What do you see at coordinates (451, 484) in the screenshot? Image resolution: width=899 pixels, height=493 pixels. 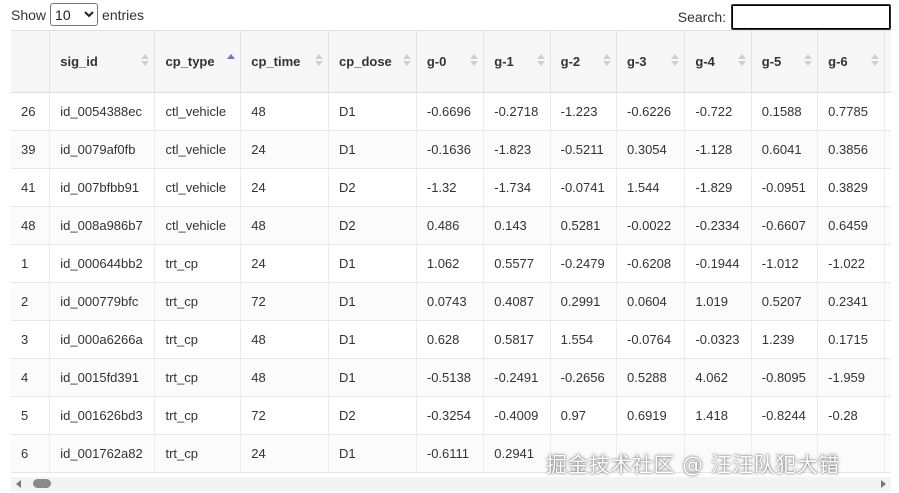 I see `horizontal-scrollbar` at bounding box center [451, 484].